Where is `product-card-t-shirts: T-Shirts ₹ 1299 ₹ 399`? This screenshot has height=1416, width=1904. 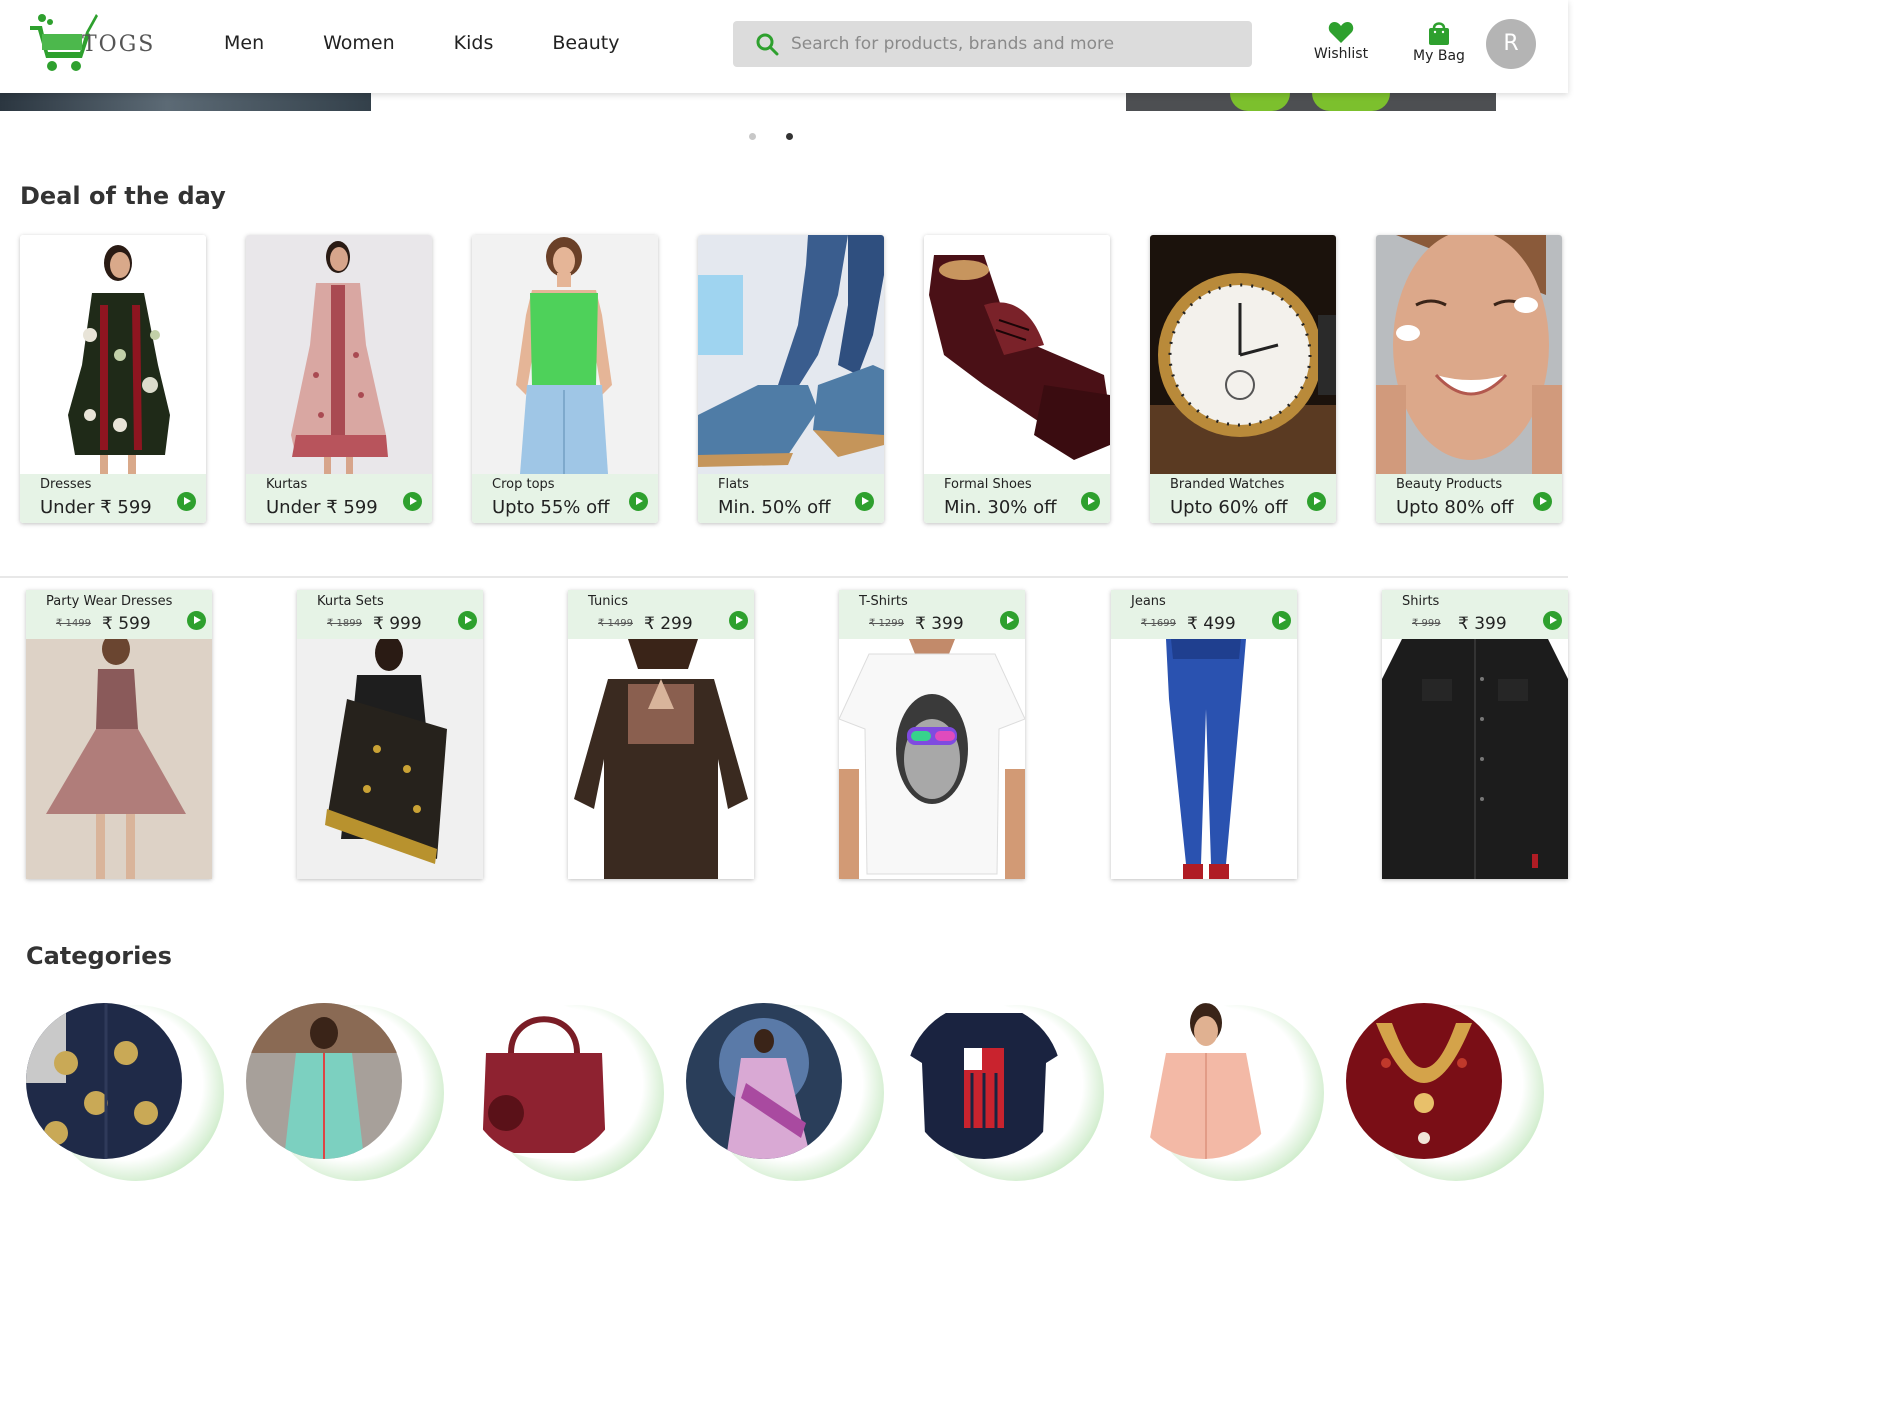 product-card-t-shirts: T-Shirts ₹ 1299 ₹ 399 is located at coordinates (932, 734).